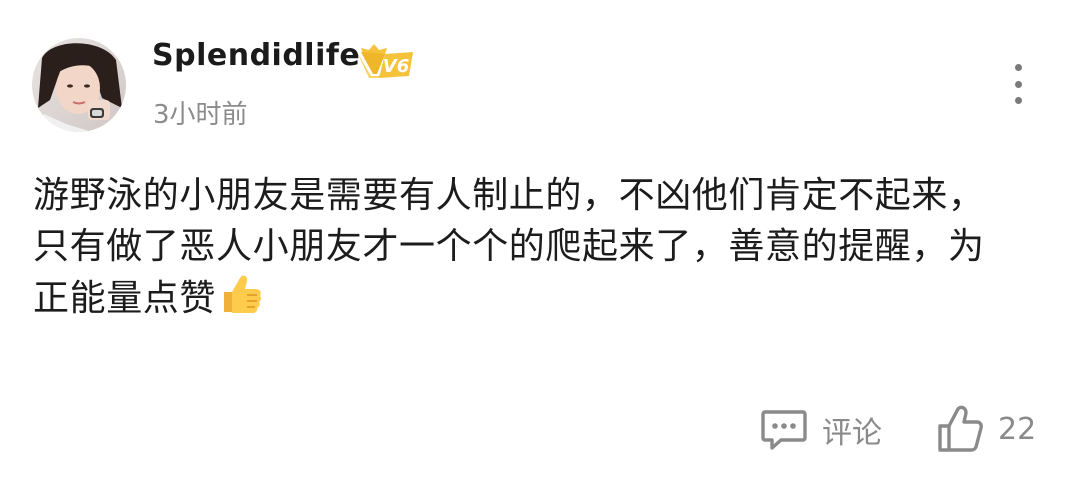  What do you see at coordinates (256, 55) in the screenshot?
I see `username: Splendidlife` at bounding box center [256, 55].